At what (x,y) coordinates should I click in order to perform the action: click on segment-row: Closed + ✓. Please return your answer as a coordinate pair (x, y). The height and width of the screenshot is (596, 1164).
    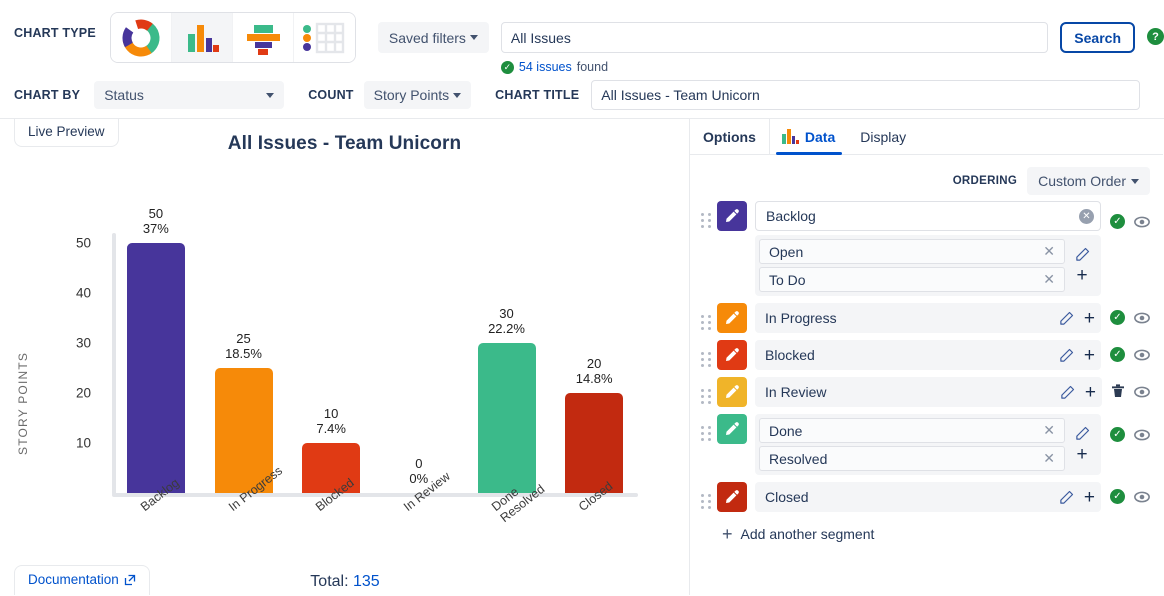
    Looking at the image, I should click on (922, 497).